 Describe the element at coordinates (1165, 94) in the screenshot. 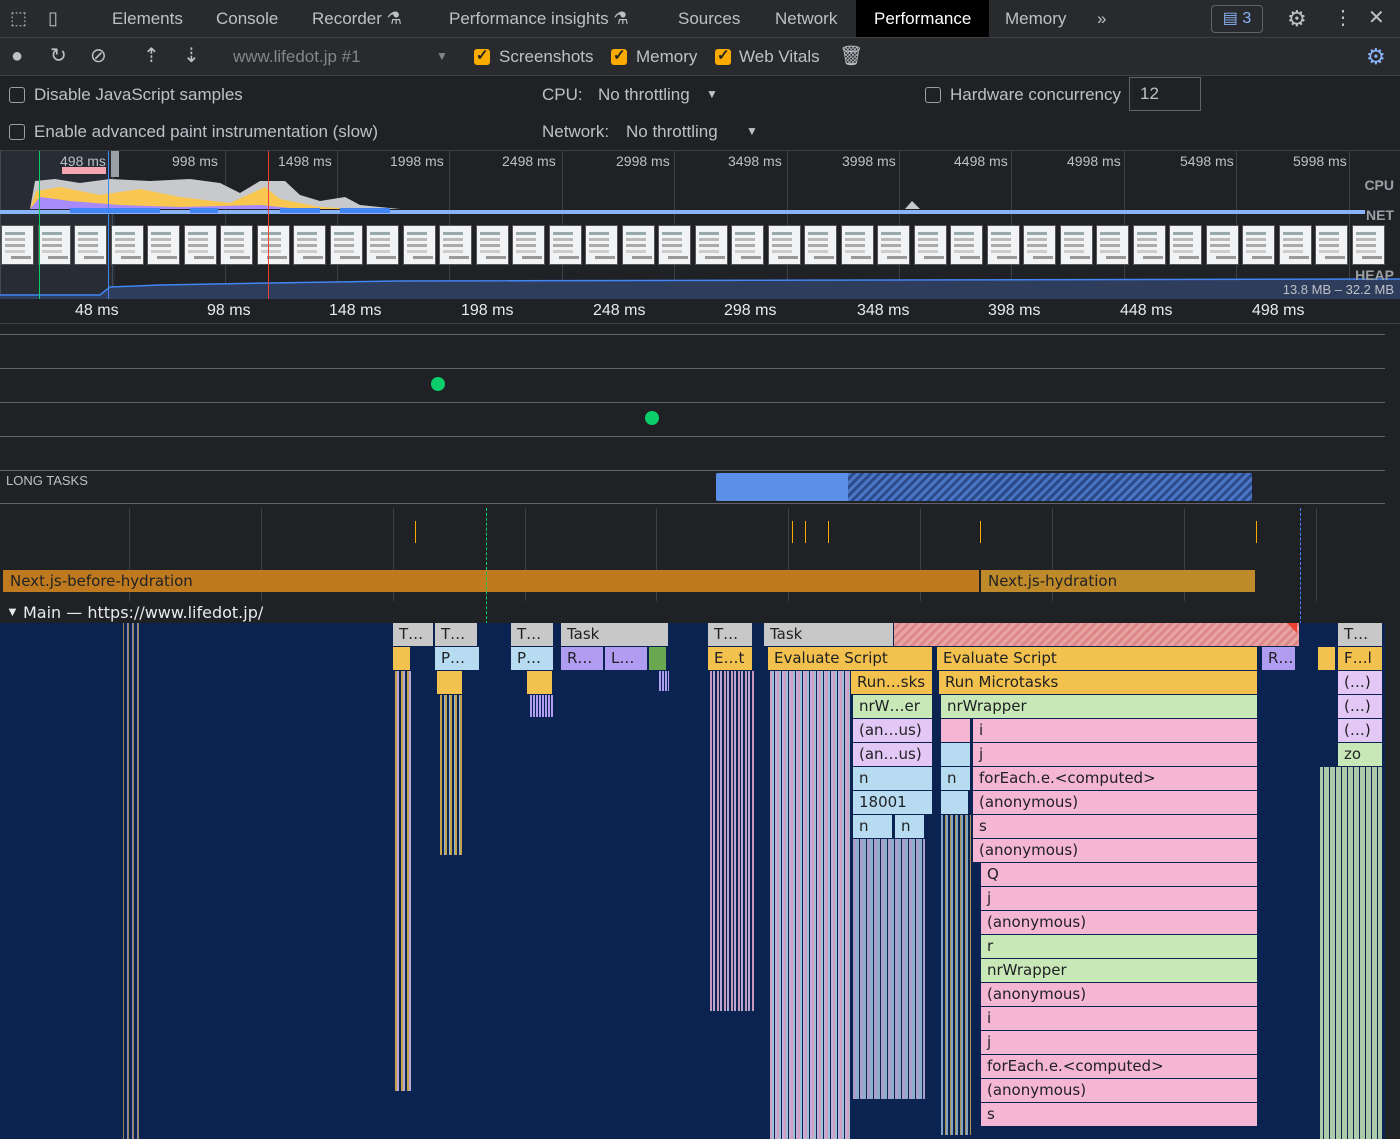

I see `hardware-concurrency-input: 12` at that location.